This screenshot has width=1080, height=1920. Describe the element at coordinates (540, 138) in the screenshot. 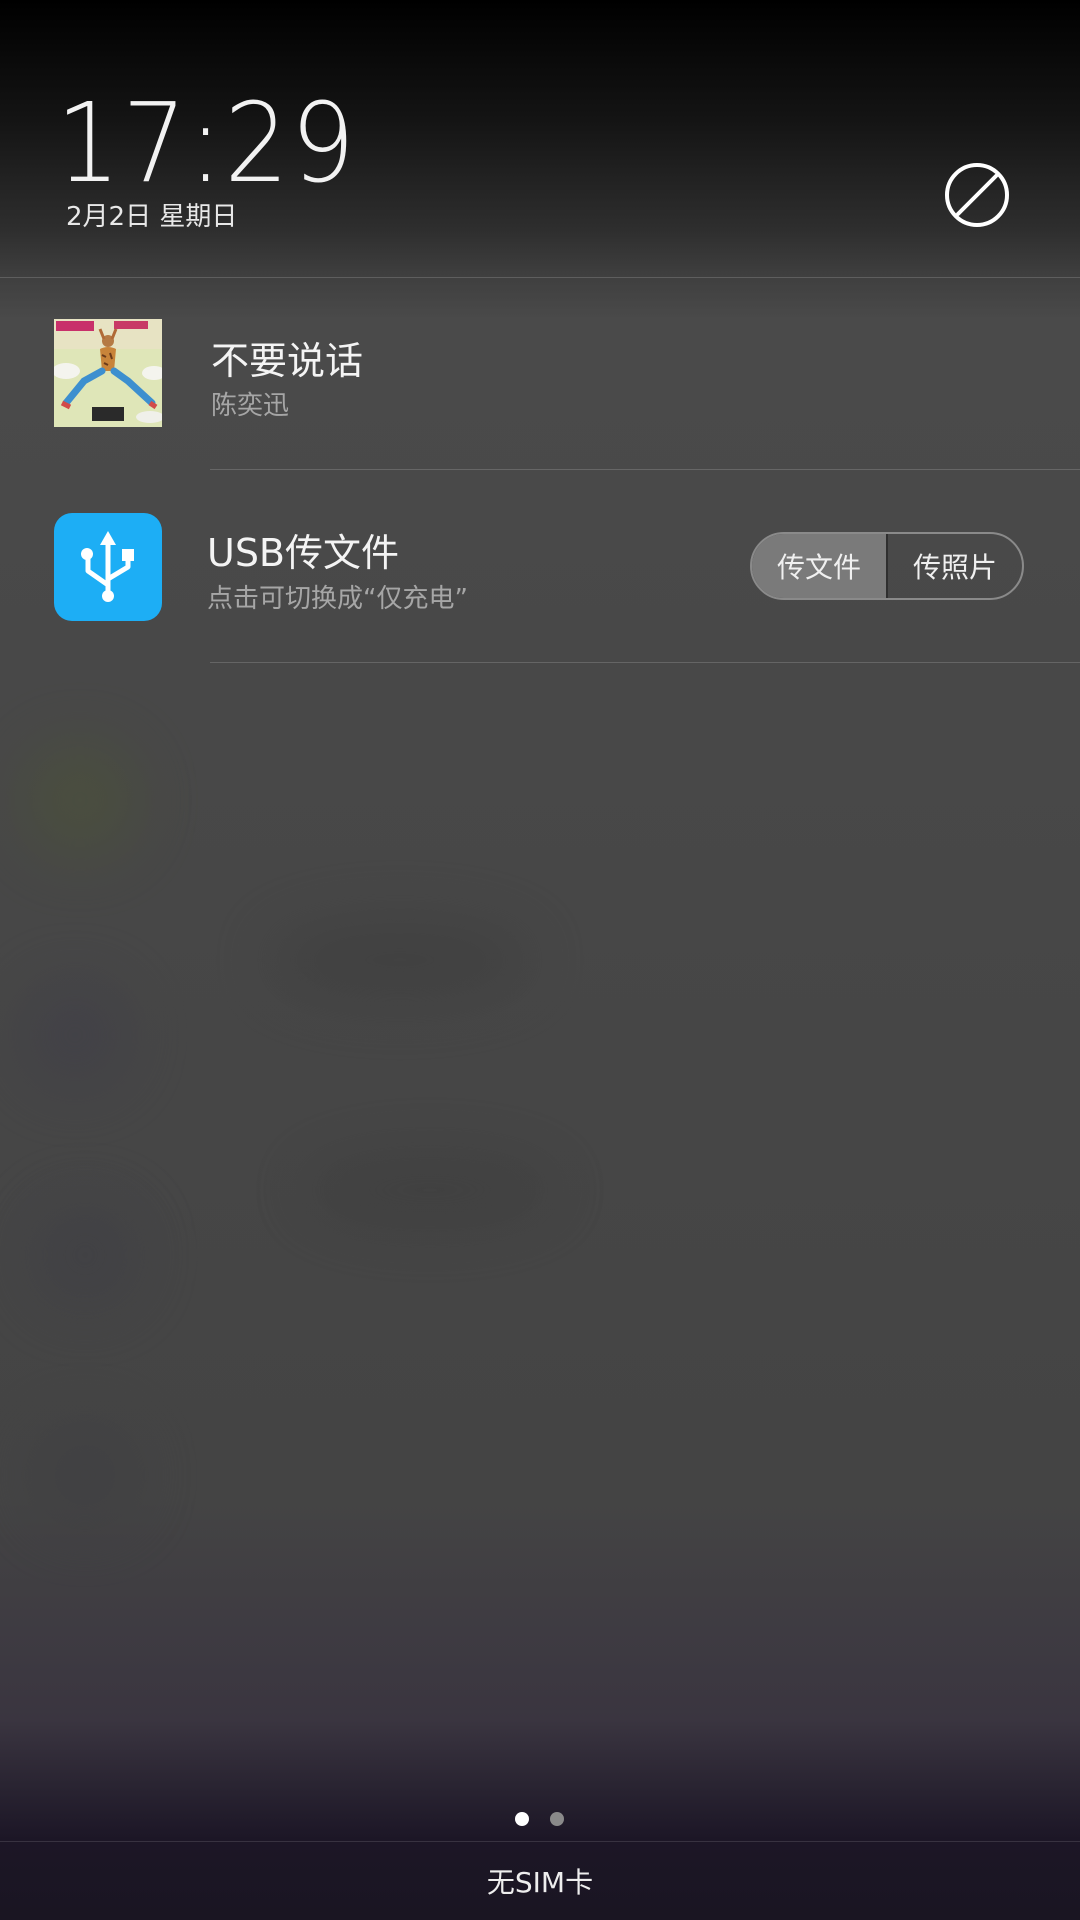

I see `lockscreen-header: 17:29 2月2日 星期日` at that location.